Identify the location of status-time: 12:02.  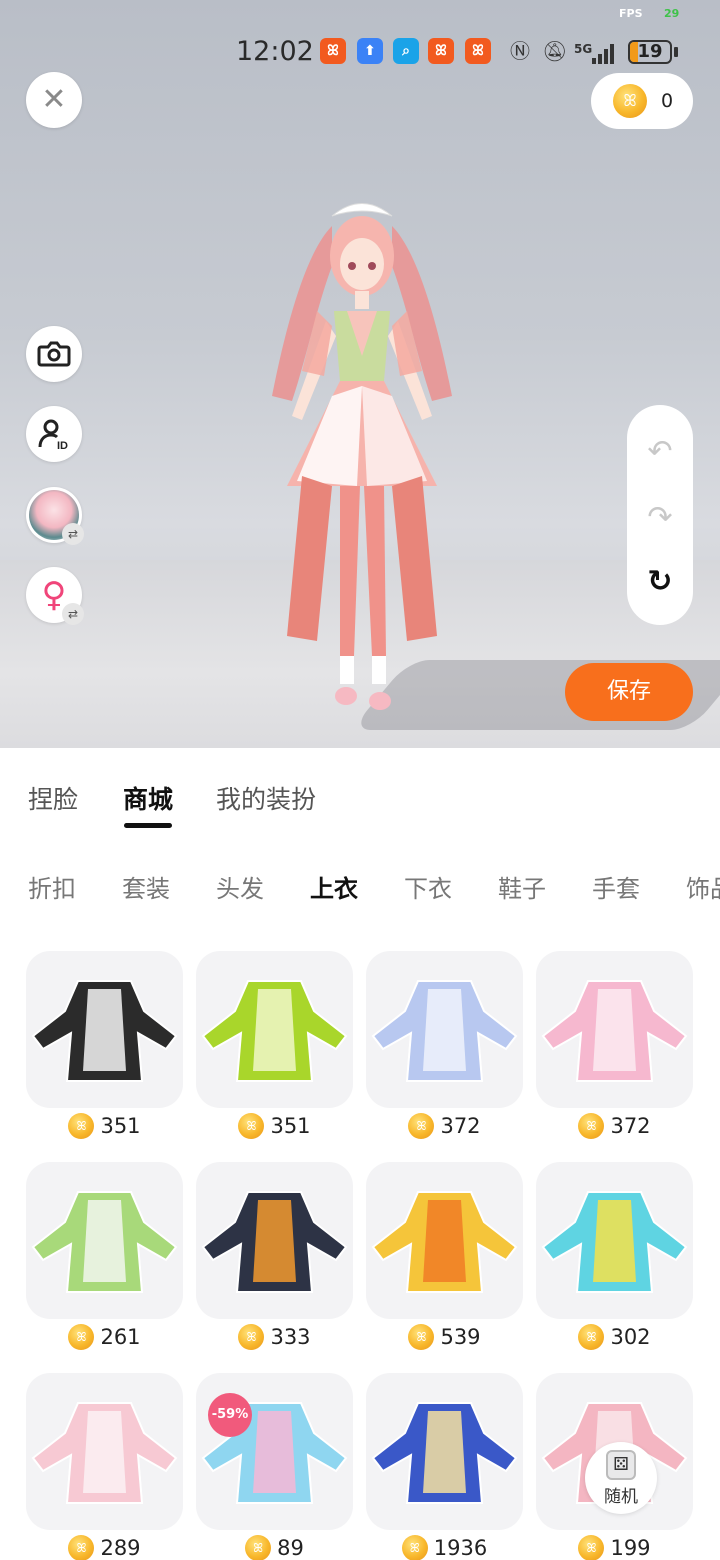
(275, 51).